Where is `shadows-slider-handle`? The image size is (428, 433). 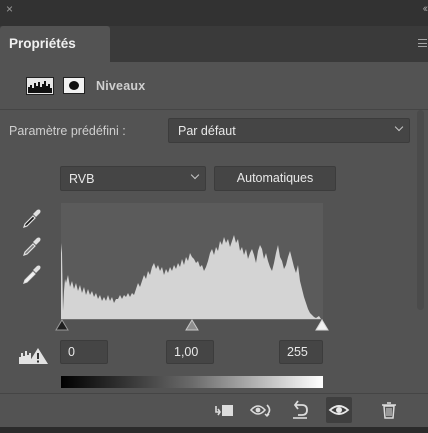
shadows-slider-handle is located at coordinates (62, 325).